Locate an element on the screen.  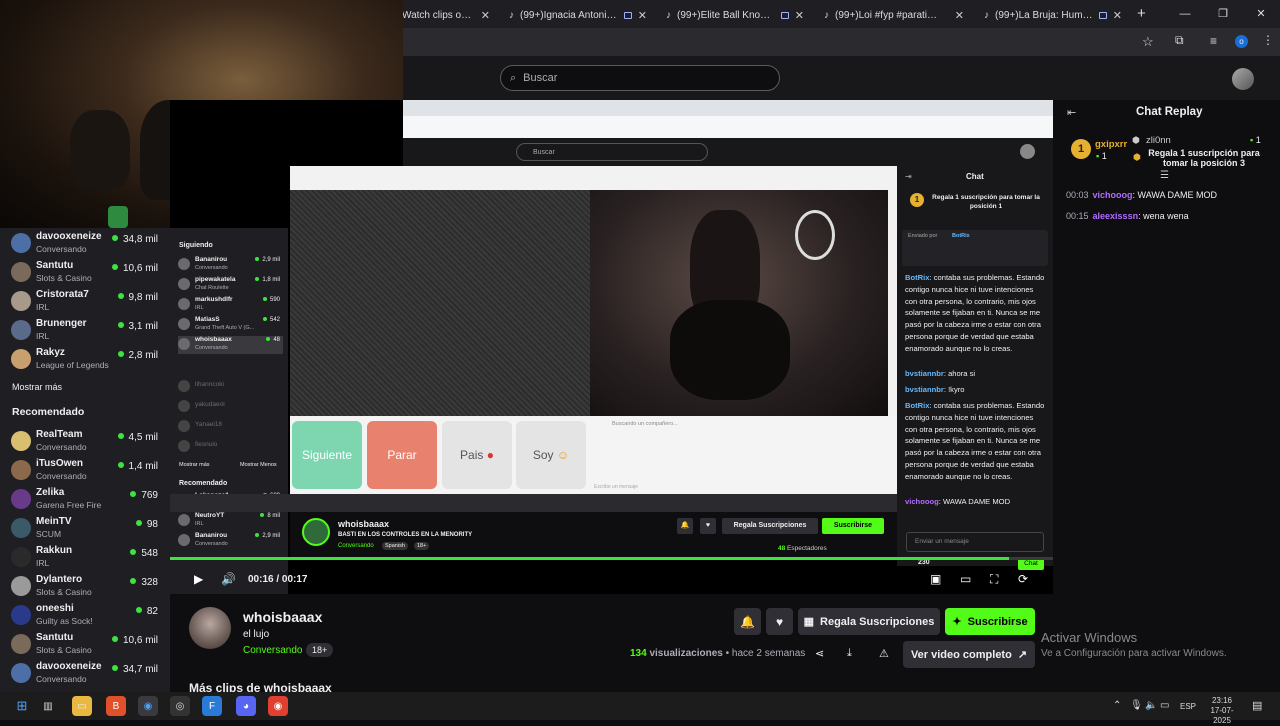
nested-category: Conversando is located at coordinates (356, 546).